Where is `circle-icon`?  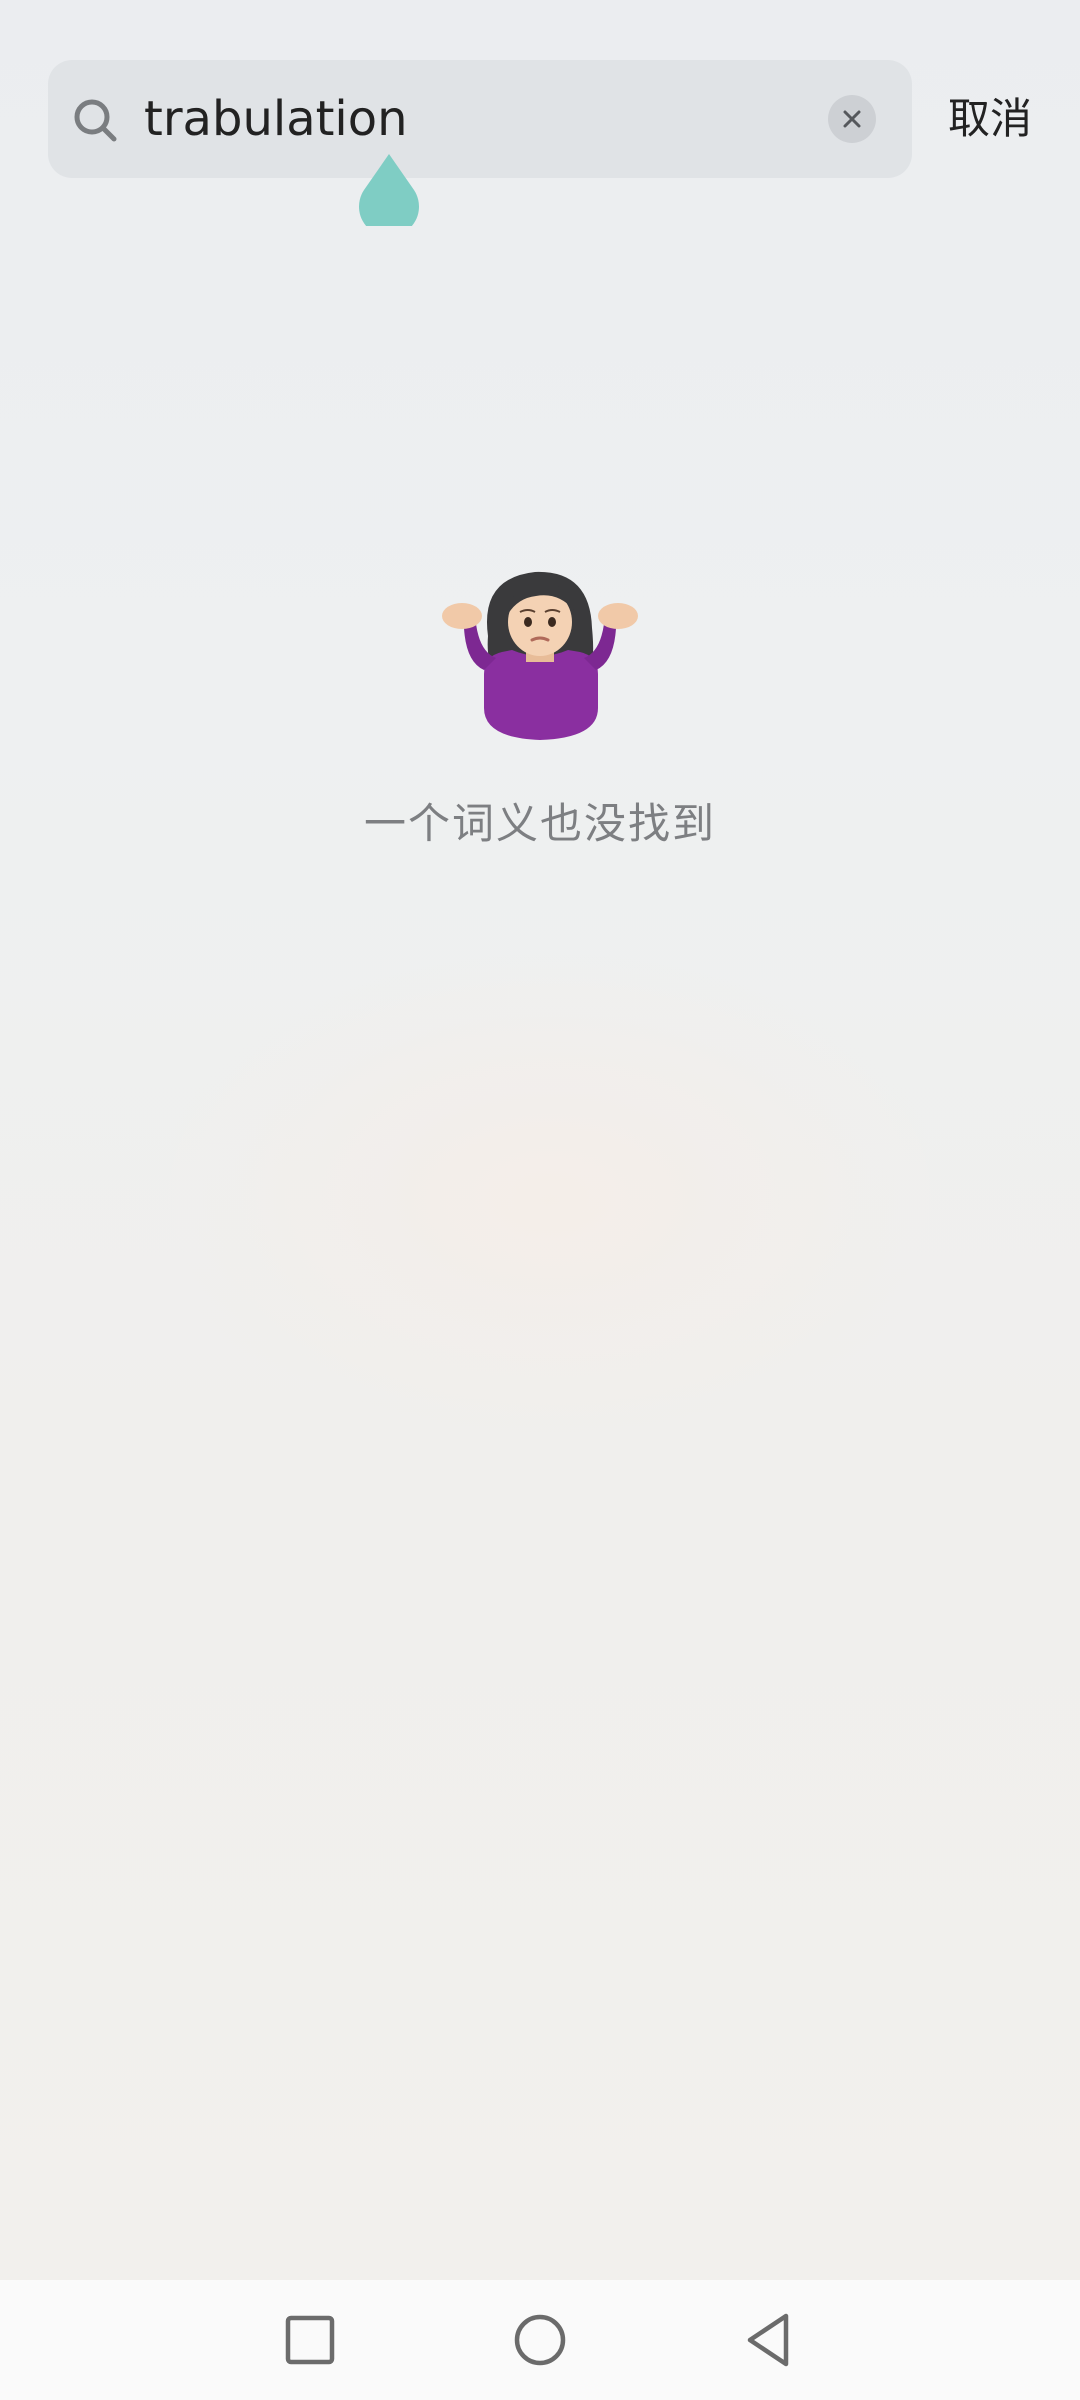 circle-icon is located at coordinates (540, 2340).